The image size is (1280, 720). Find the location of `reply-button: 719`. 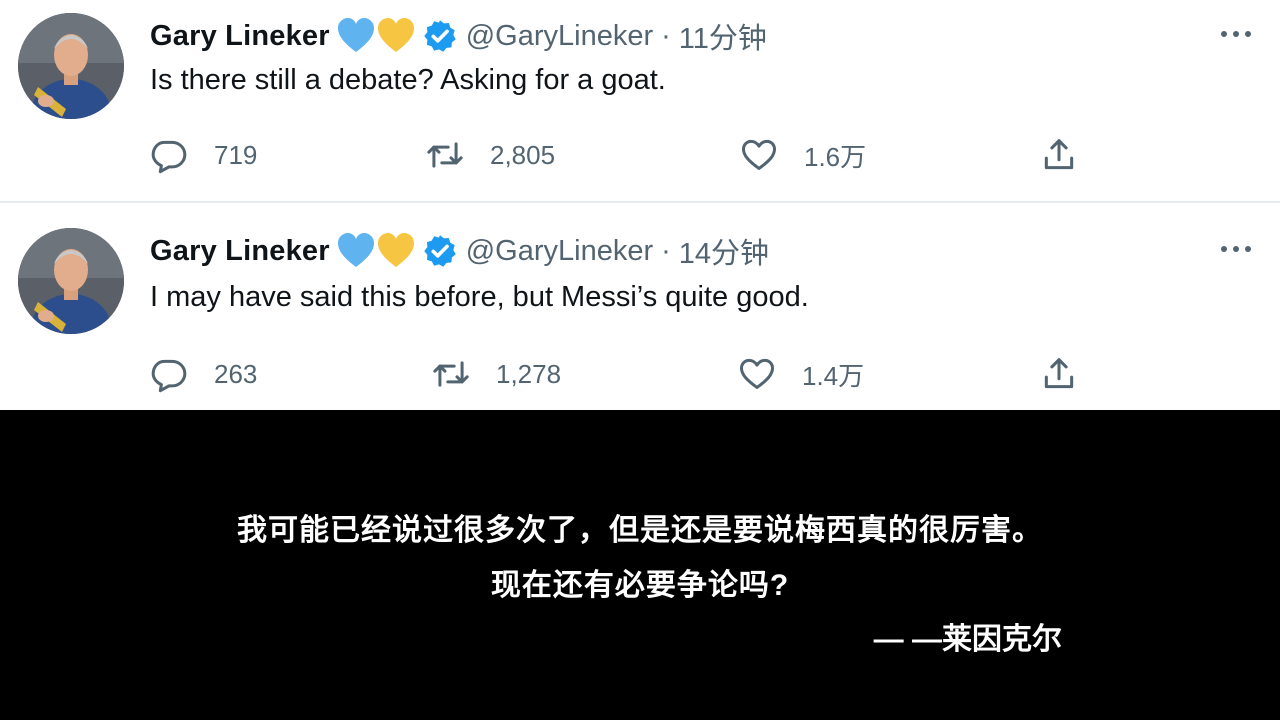

reply-button: 719 is located at coordinates (203, 155).